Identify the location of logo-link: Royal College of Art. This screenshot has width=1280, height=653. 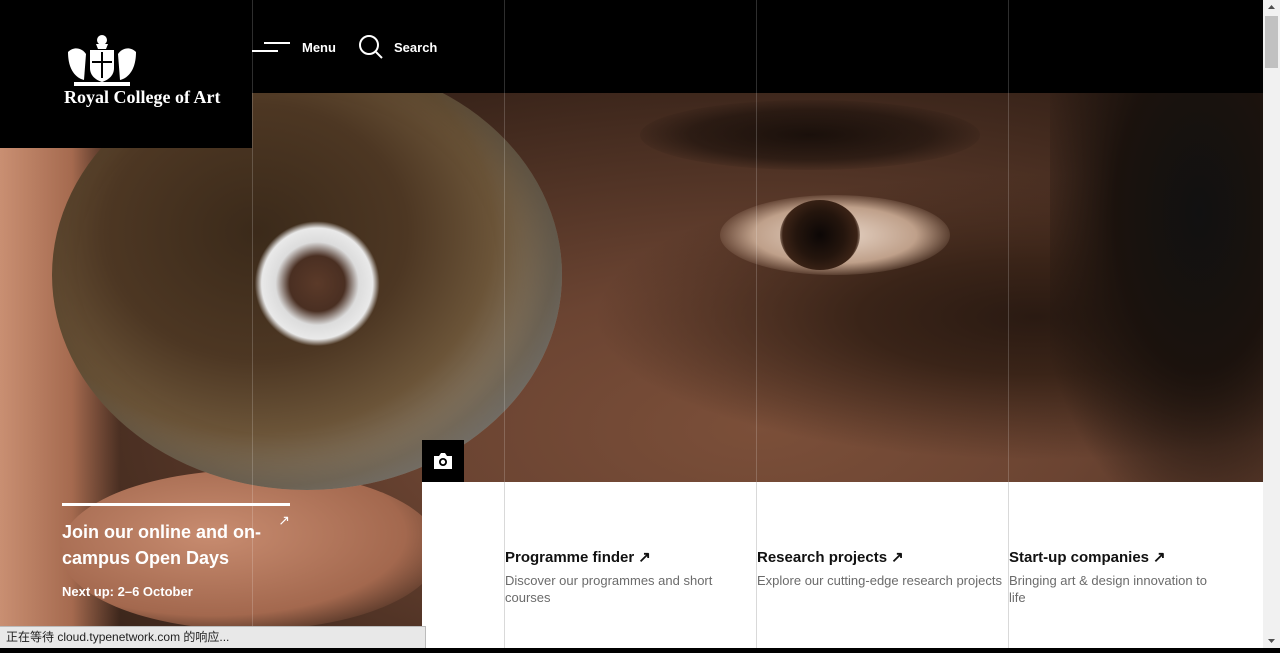
(126, 74).